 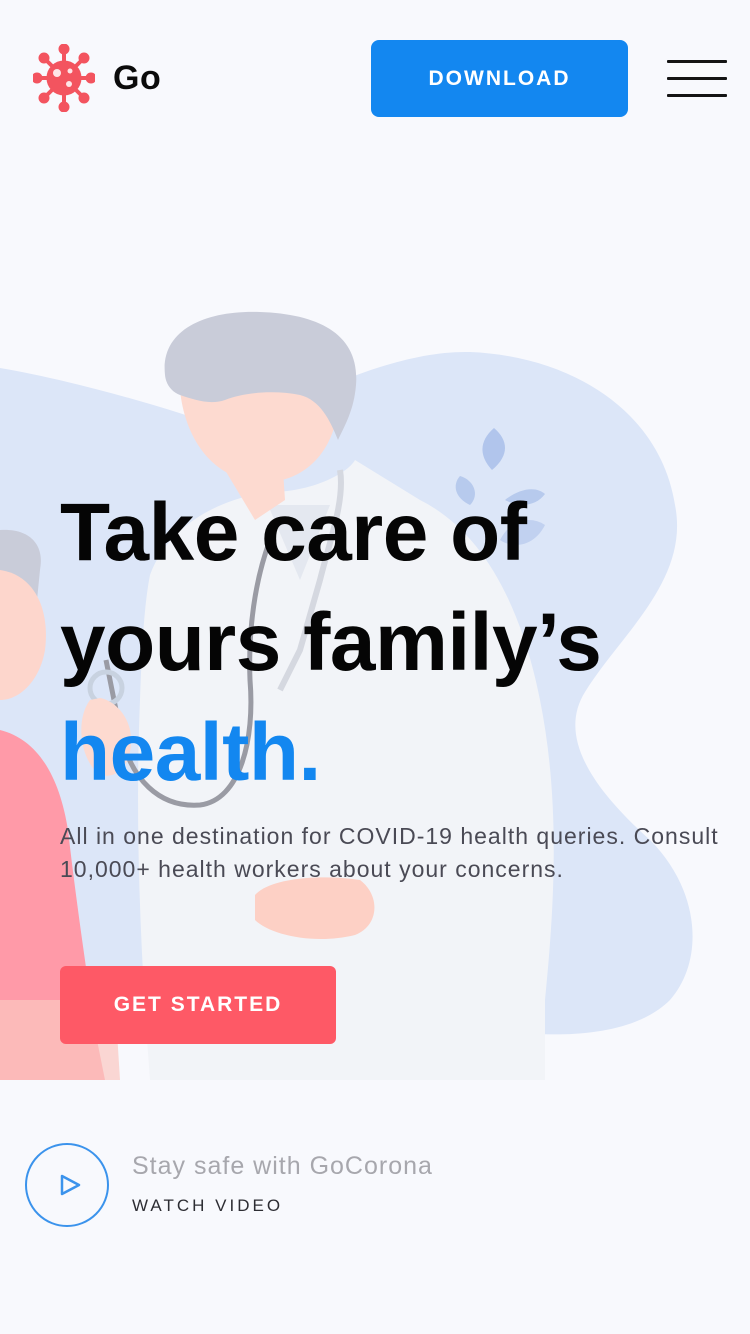 I want to click on watch-video-link: WATCH VIDEO, so click(x=207, y=1206).